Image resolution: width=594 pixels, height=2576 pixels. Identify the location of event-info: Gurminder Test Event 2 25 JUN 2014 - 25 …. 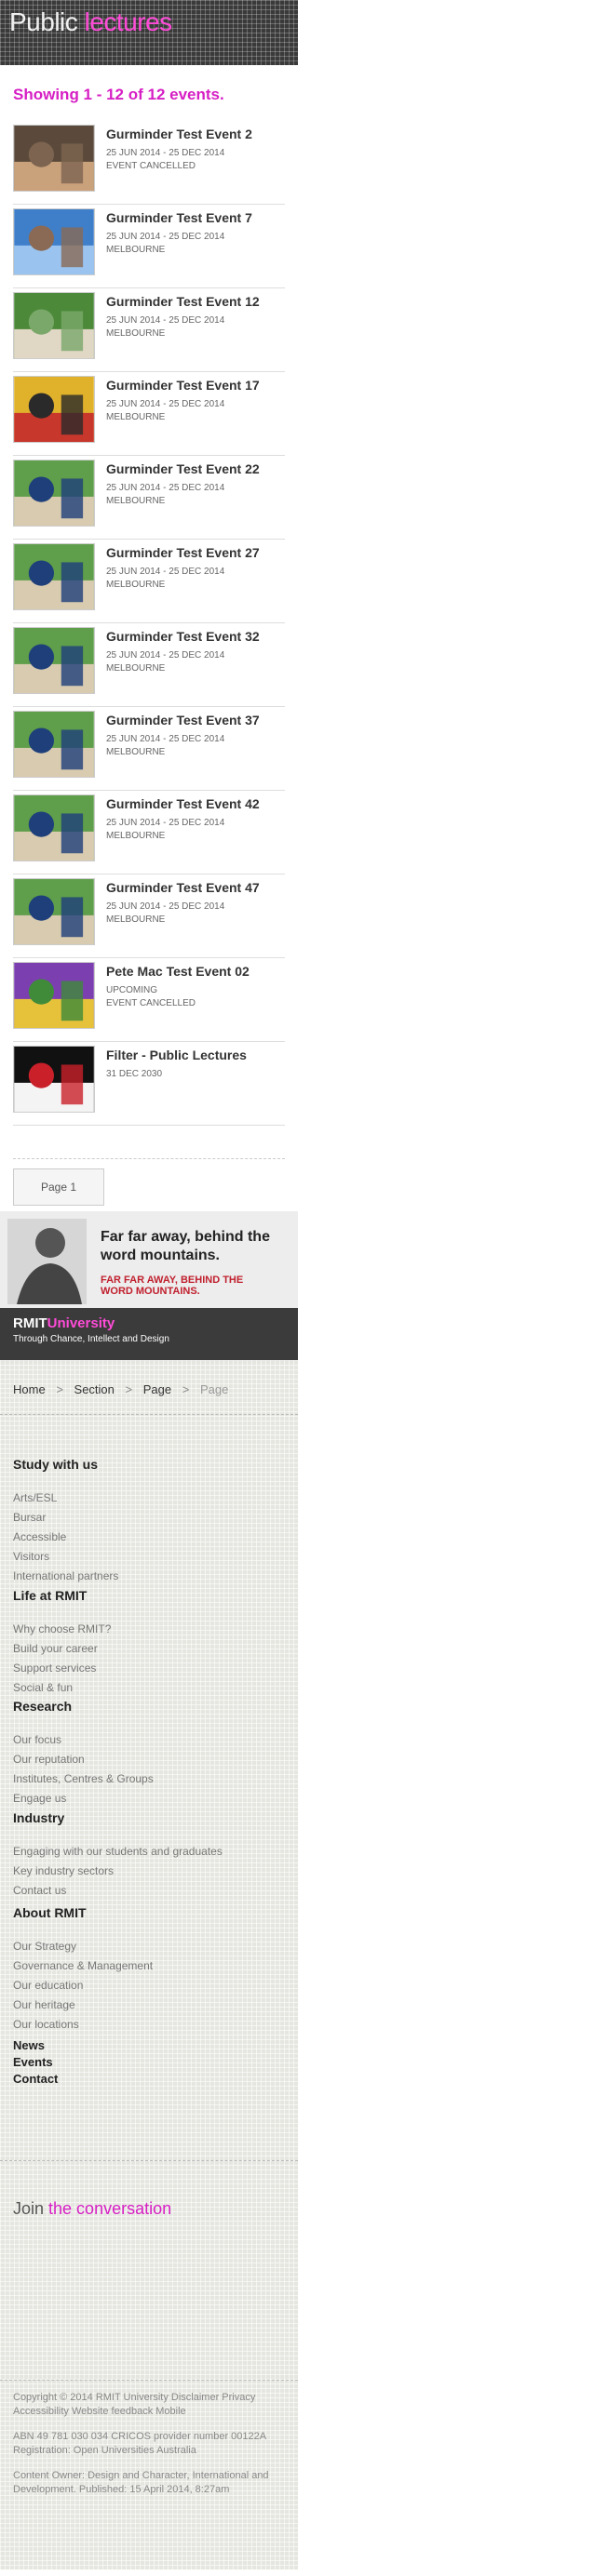
(179, 164).